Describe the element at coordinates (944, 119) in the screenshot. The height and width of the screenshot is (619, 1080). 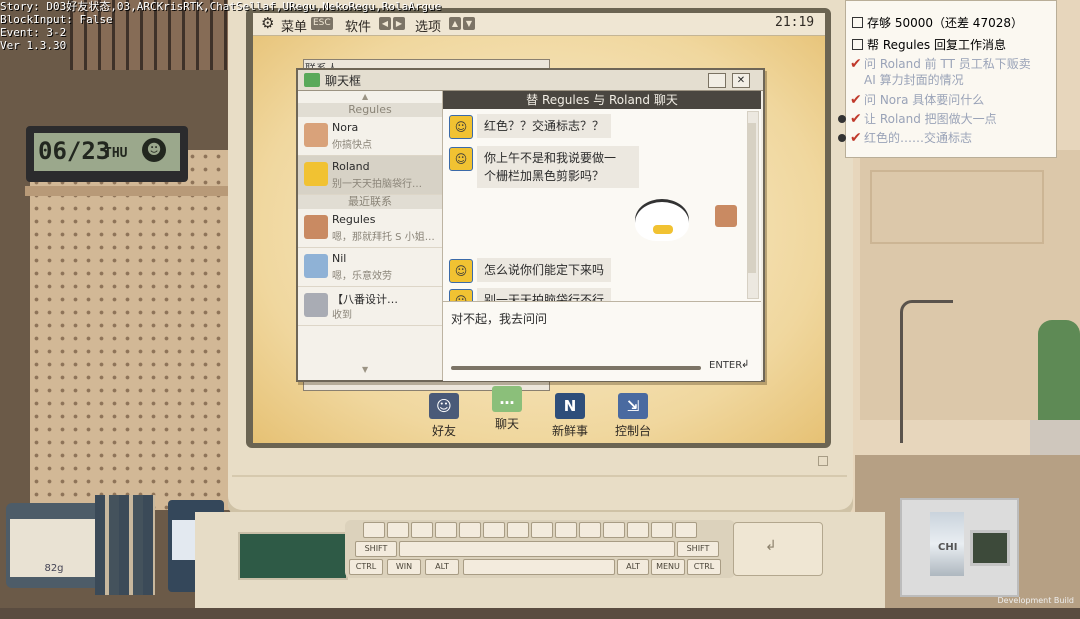
I see `task-item: ✔ 让 Roland 把图做大一点` at that location.